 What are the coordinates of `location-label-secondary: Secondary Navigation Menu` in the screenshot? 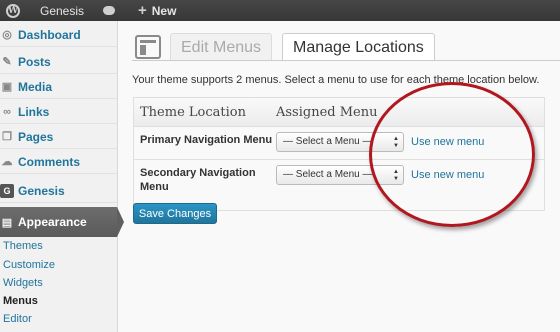 It's located at (198, 180).